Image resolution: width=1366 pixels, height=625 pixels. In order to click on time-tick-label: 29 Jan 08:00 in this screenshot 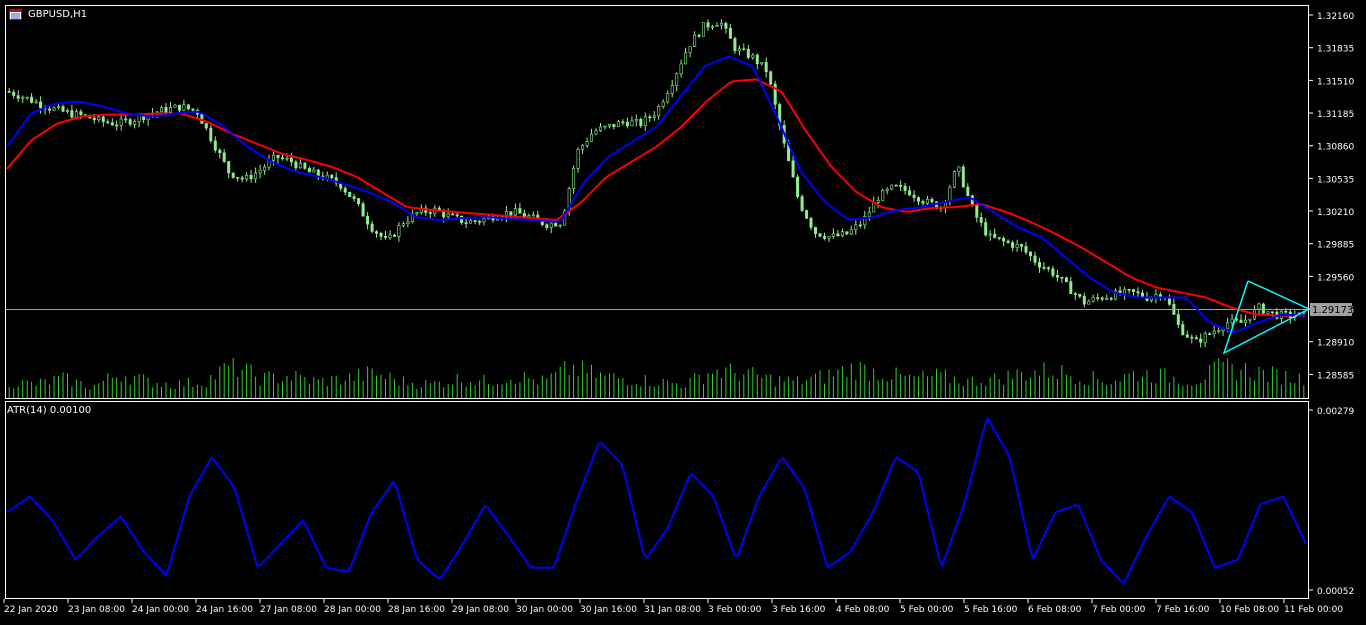, I will do `click(480, 610)`.